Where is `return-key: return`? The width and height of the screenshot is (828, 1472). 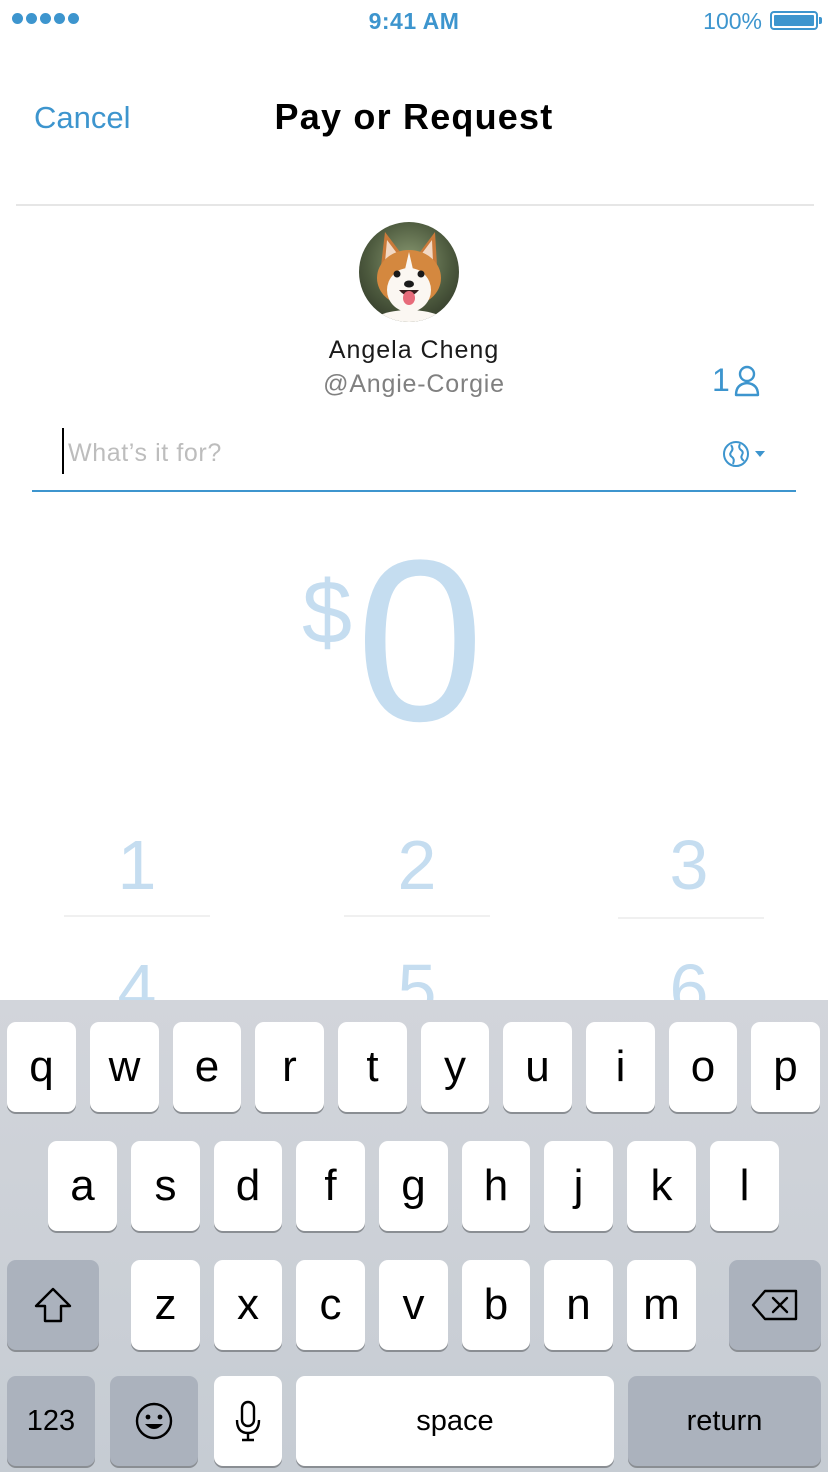 return-key: return is located at coordinates (724, 1421).